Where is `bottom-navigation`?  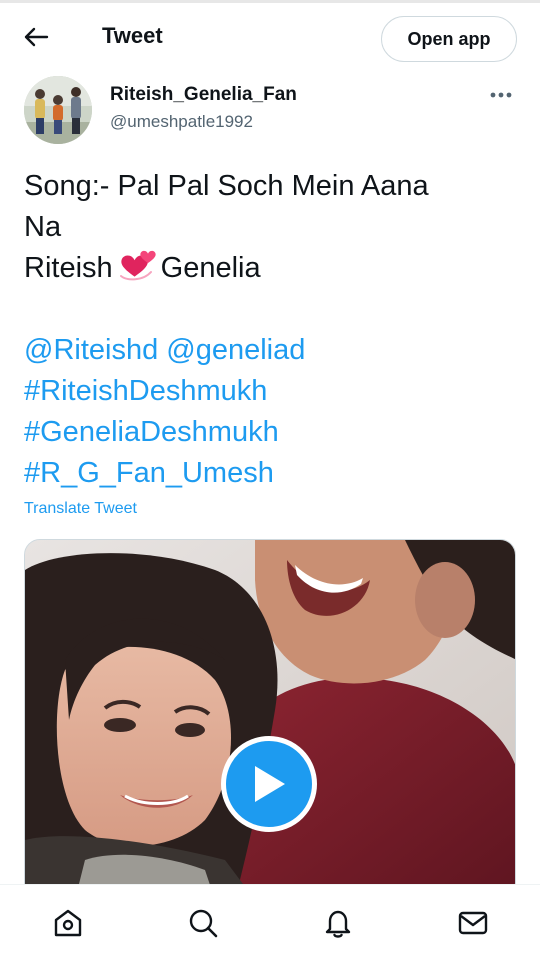 bottom-navigation is located at coordinates (270, 922).